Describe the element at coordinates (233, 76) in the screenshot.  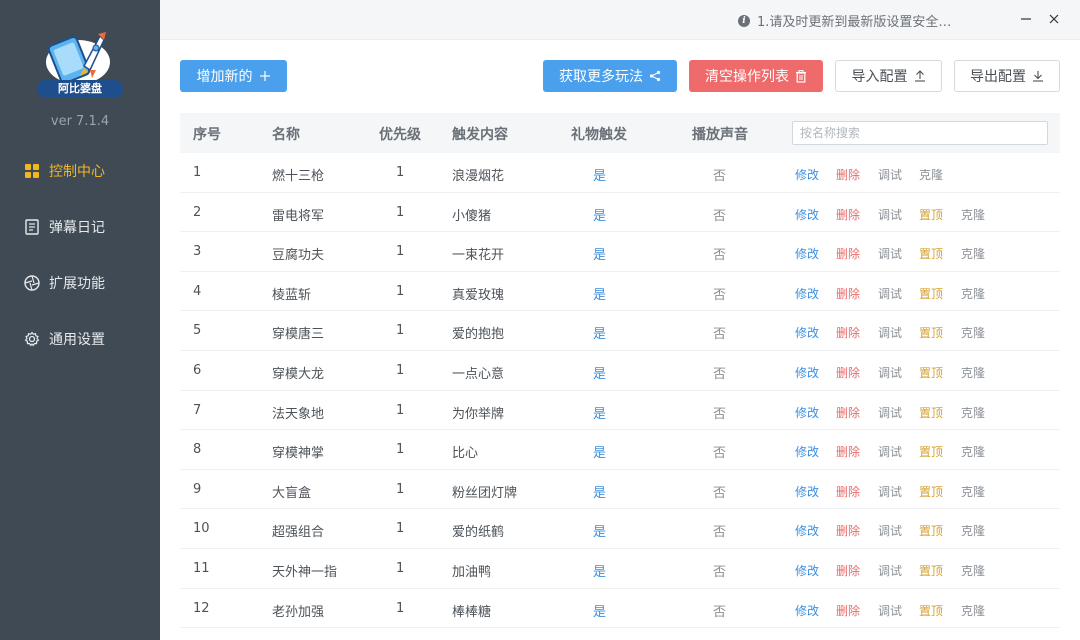
I see `add-new-button: 增加新的` at that location.